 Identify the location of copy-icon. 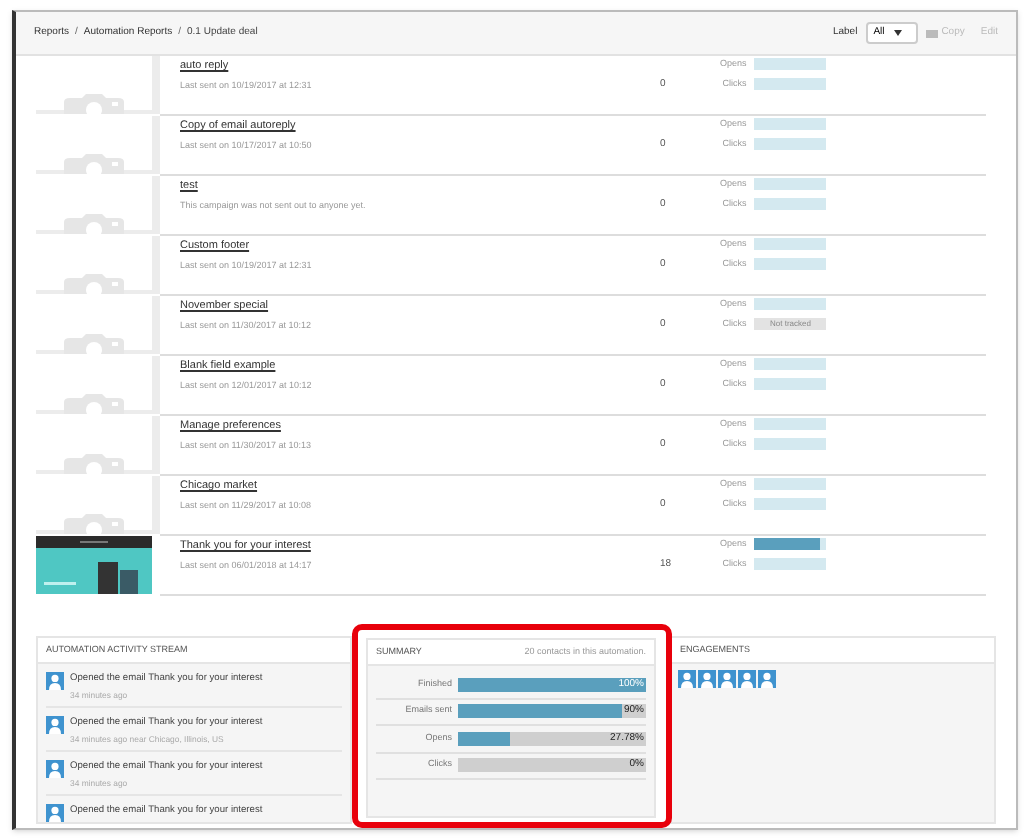
(931, 33).